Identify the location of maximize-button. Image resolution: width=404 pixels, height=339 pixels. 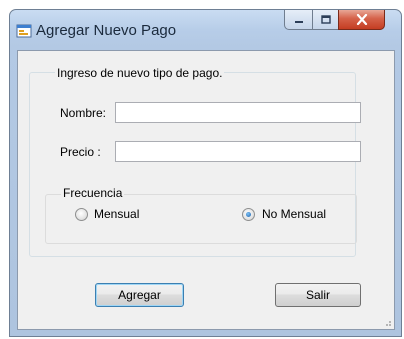
(325, 20).